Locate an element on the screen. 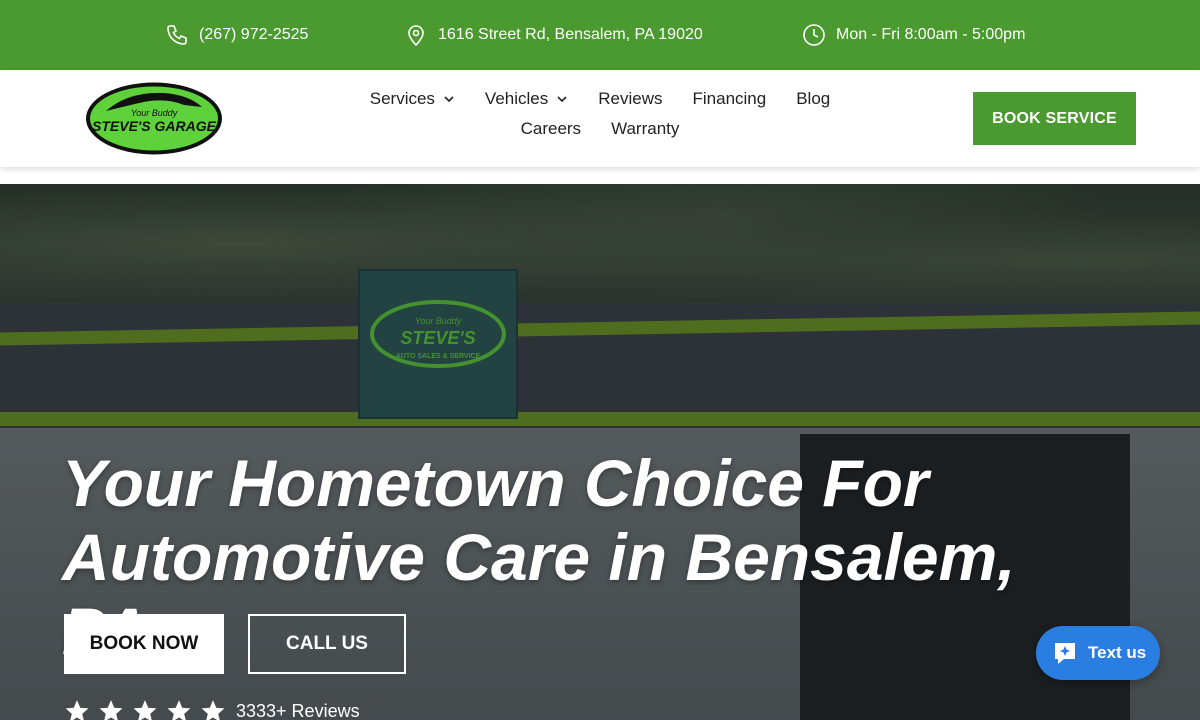 The image size is (1200, 720). text-us-chat-button: Text us is located at coordinates (1098, 653).